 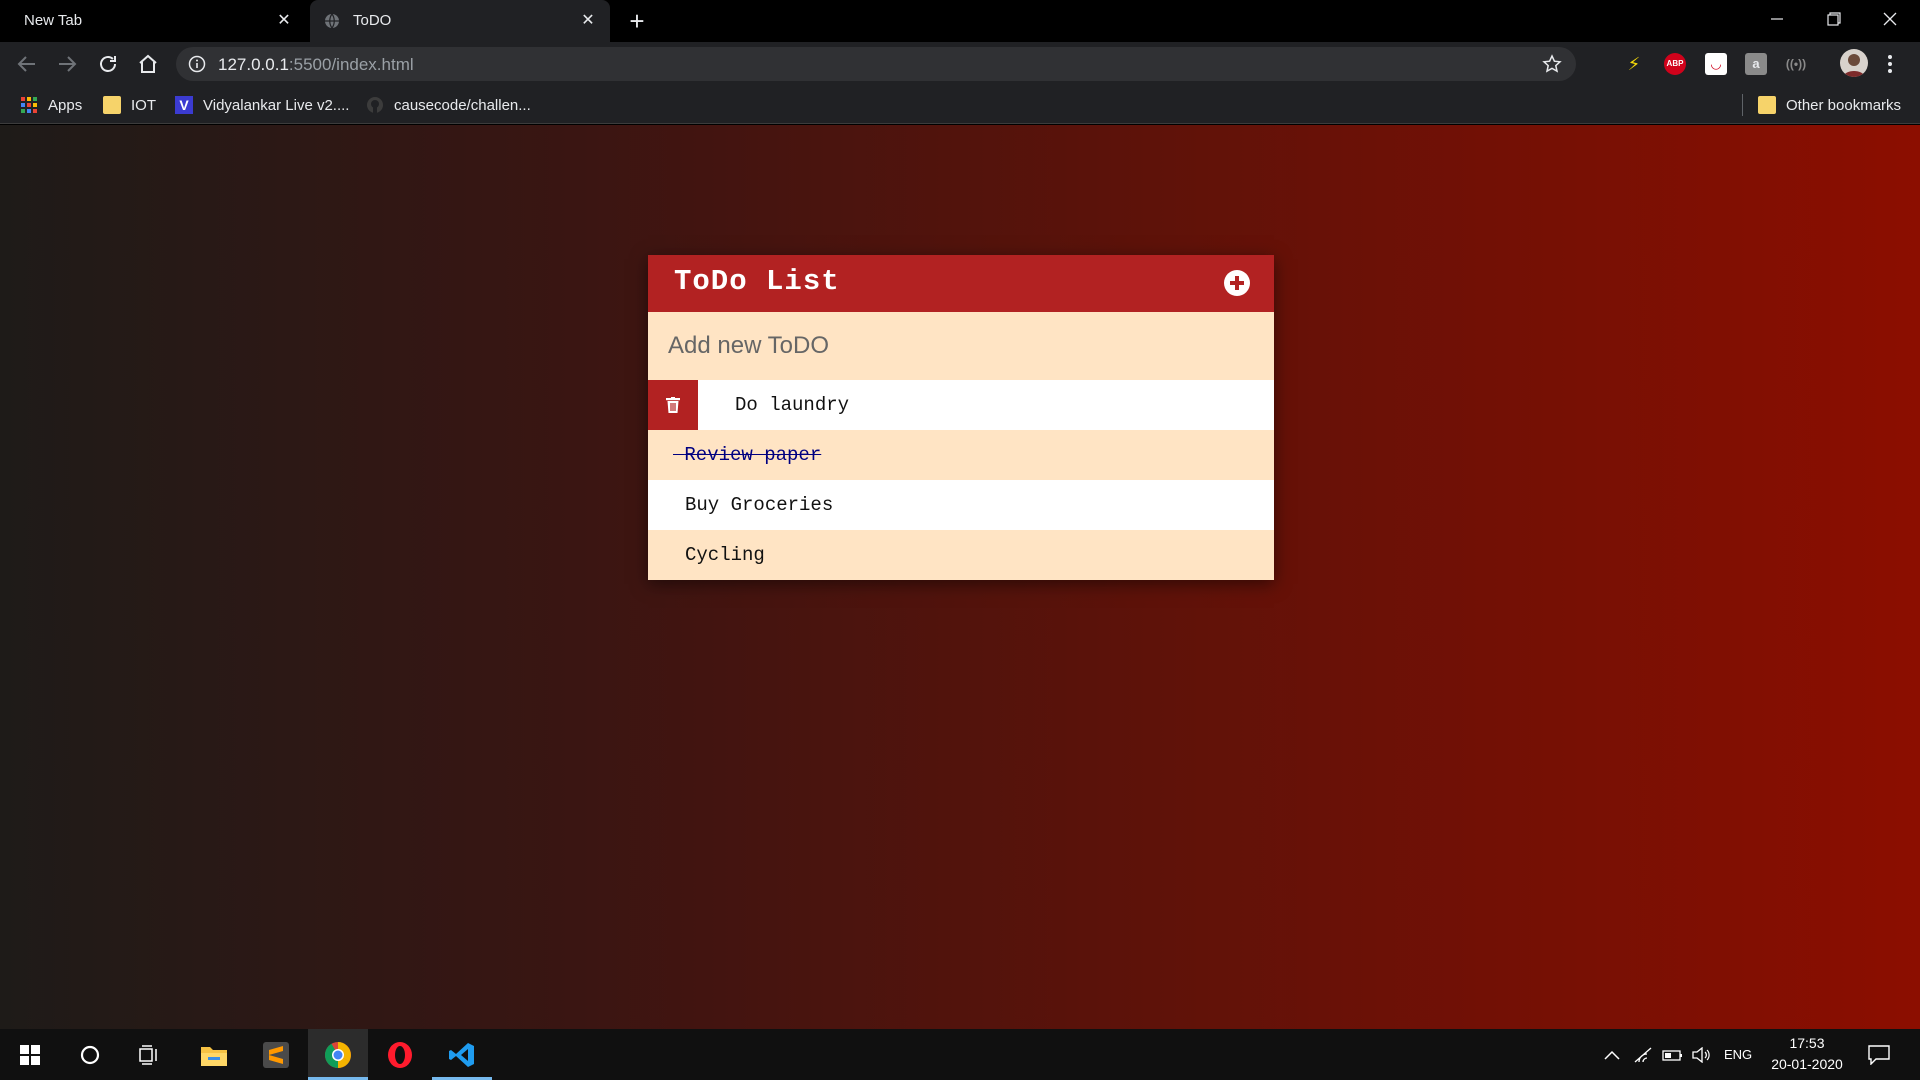 I want to click on todo-text: Cycling, so click(x=725, y=555).